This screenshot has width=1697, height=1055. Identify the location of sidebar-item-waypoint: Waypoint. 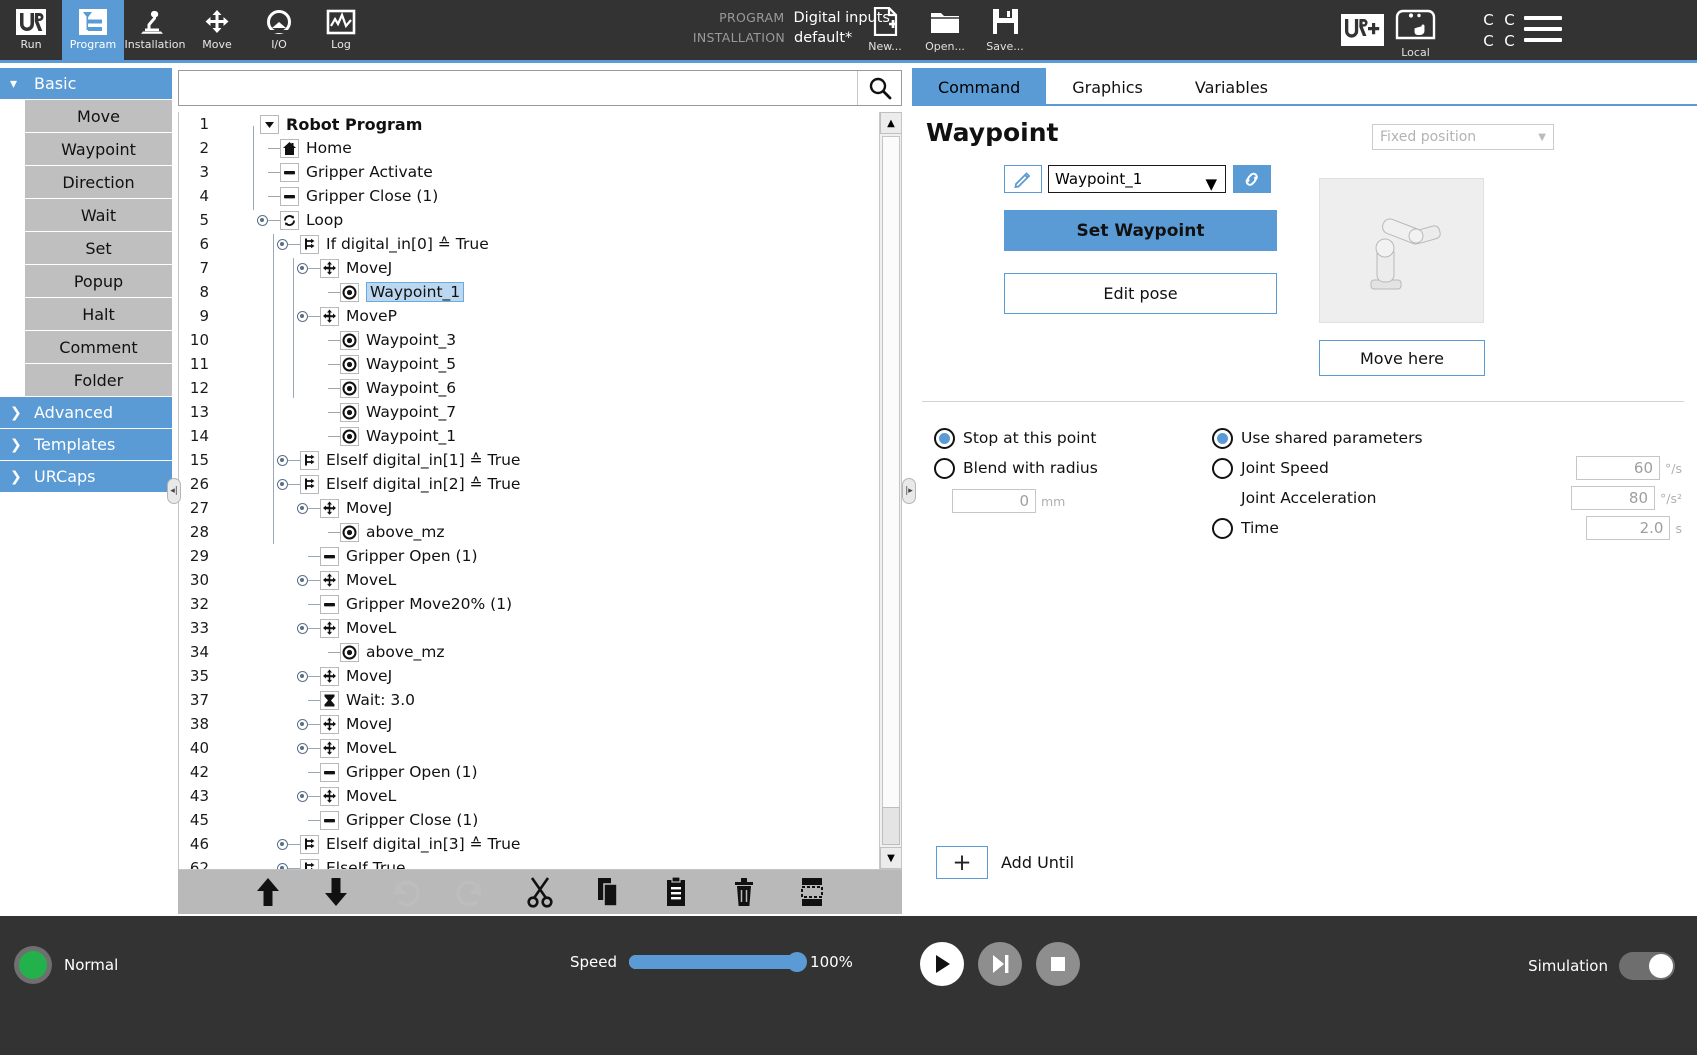
(98, 149).